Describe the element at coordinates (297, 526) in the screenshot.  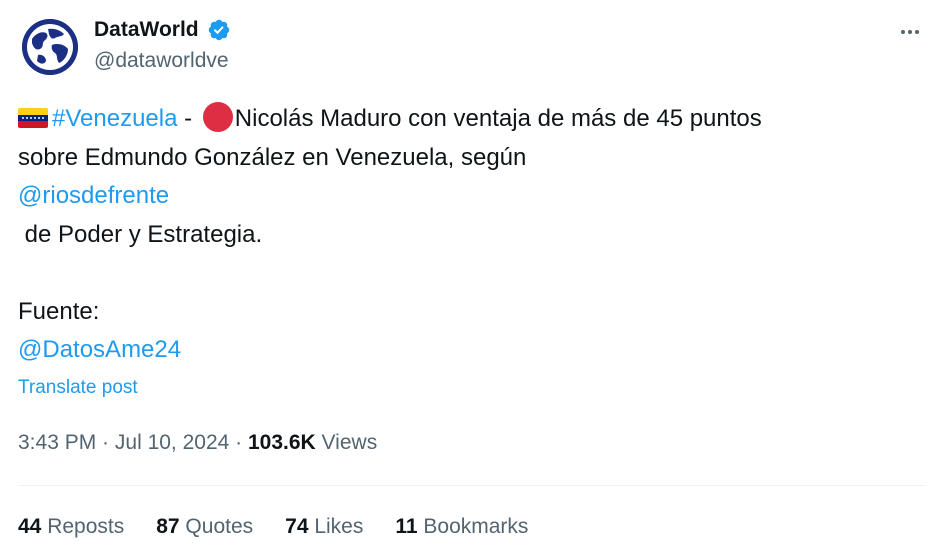
I see `likes-count: 74` at that location.